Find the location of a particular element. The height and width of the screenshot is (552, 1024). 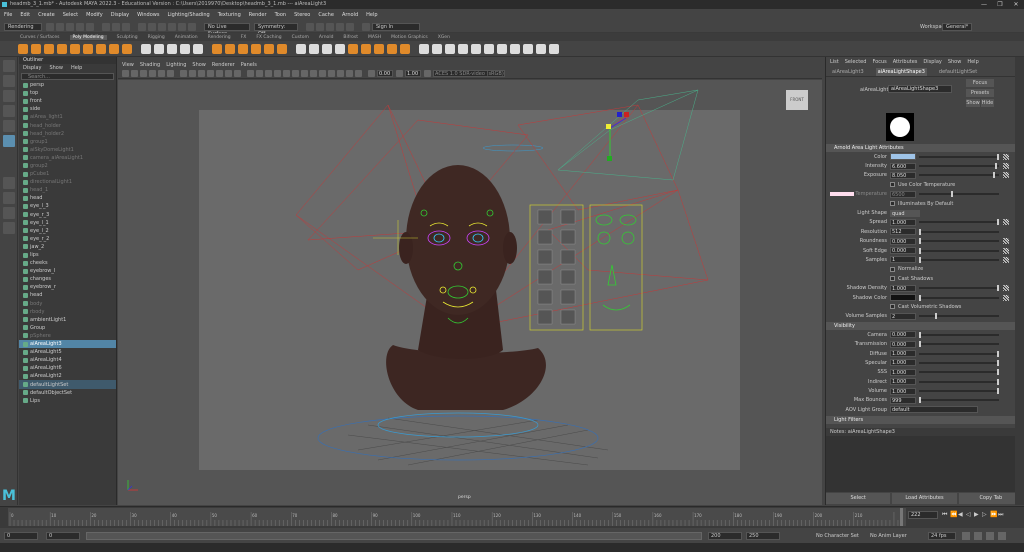

scale-tool-icon is located at coordinates (8, 141).